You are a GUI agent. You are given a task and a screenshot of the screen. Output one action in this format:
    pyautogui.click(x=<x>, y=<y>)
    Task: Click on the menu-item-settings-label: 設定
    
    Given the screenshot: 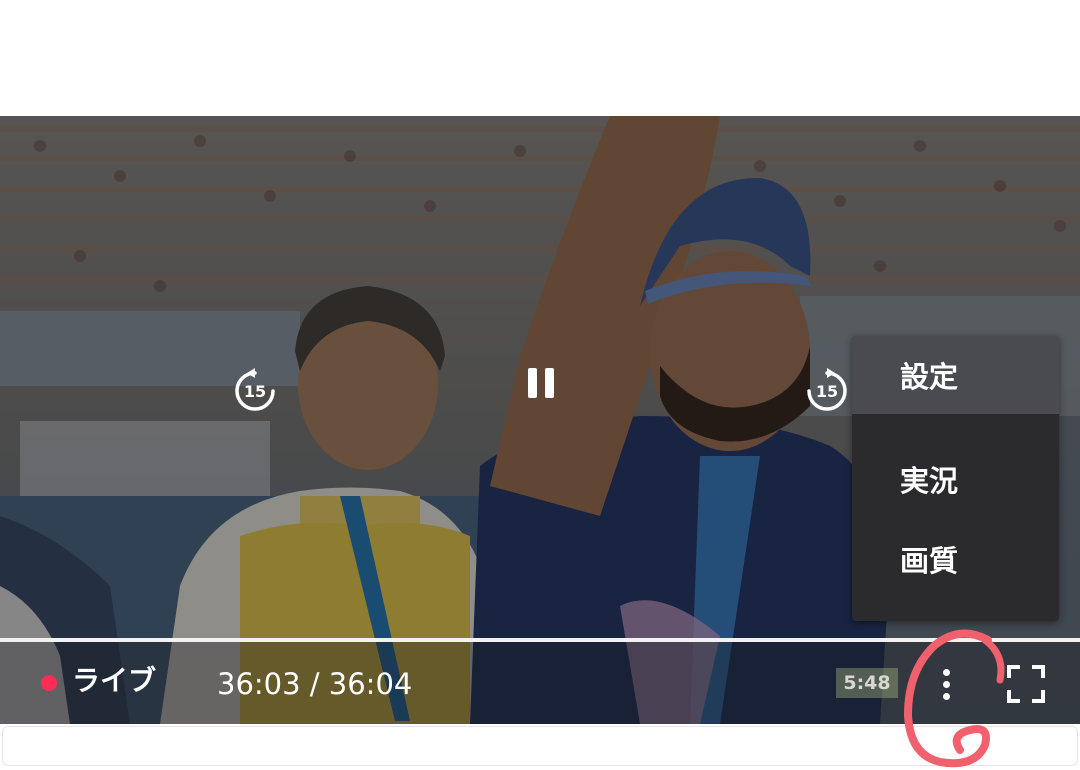 What is the action you would take?
    pyautogui.click(x=929, y=377)
    